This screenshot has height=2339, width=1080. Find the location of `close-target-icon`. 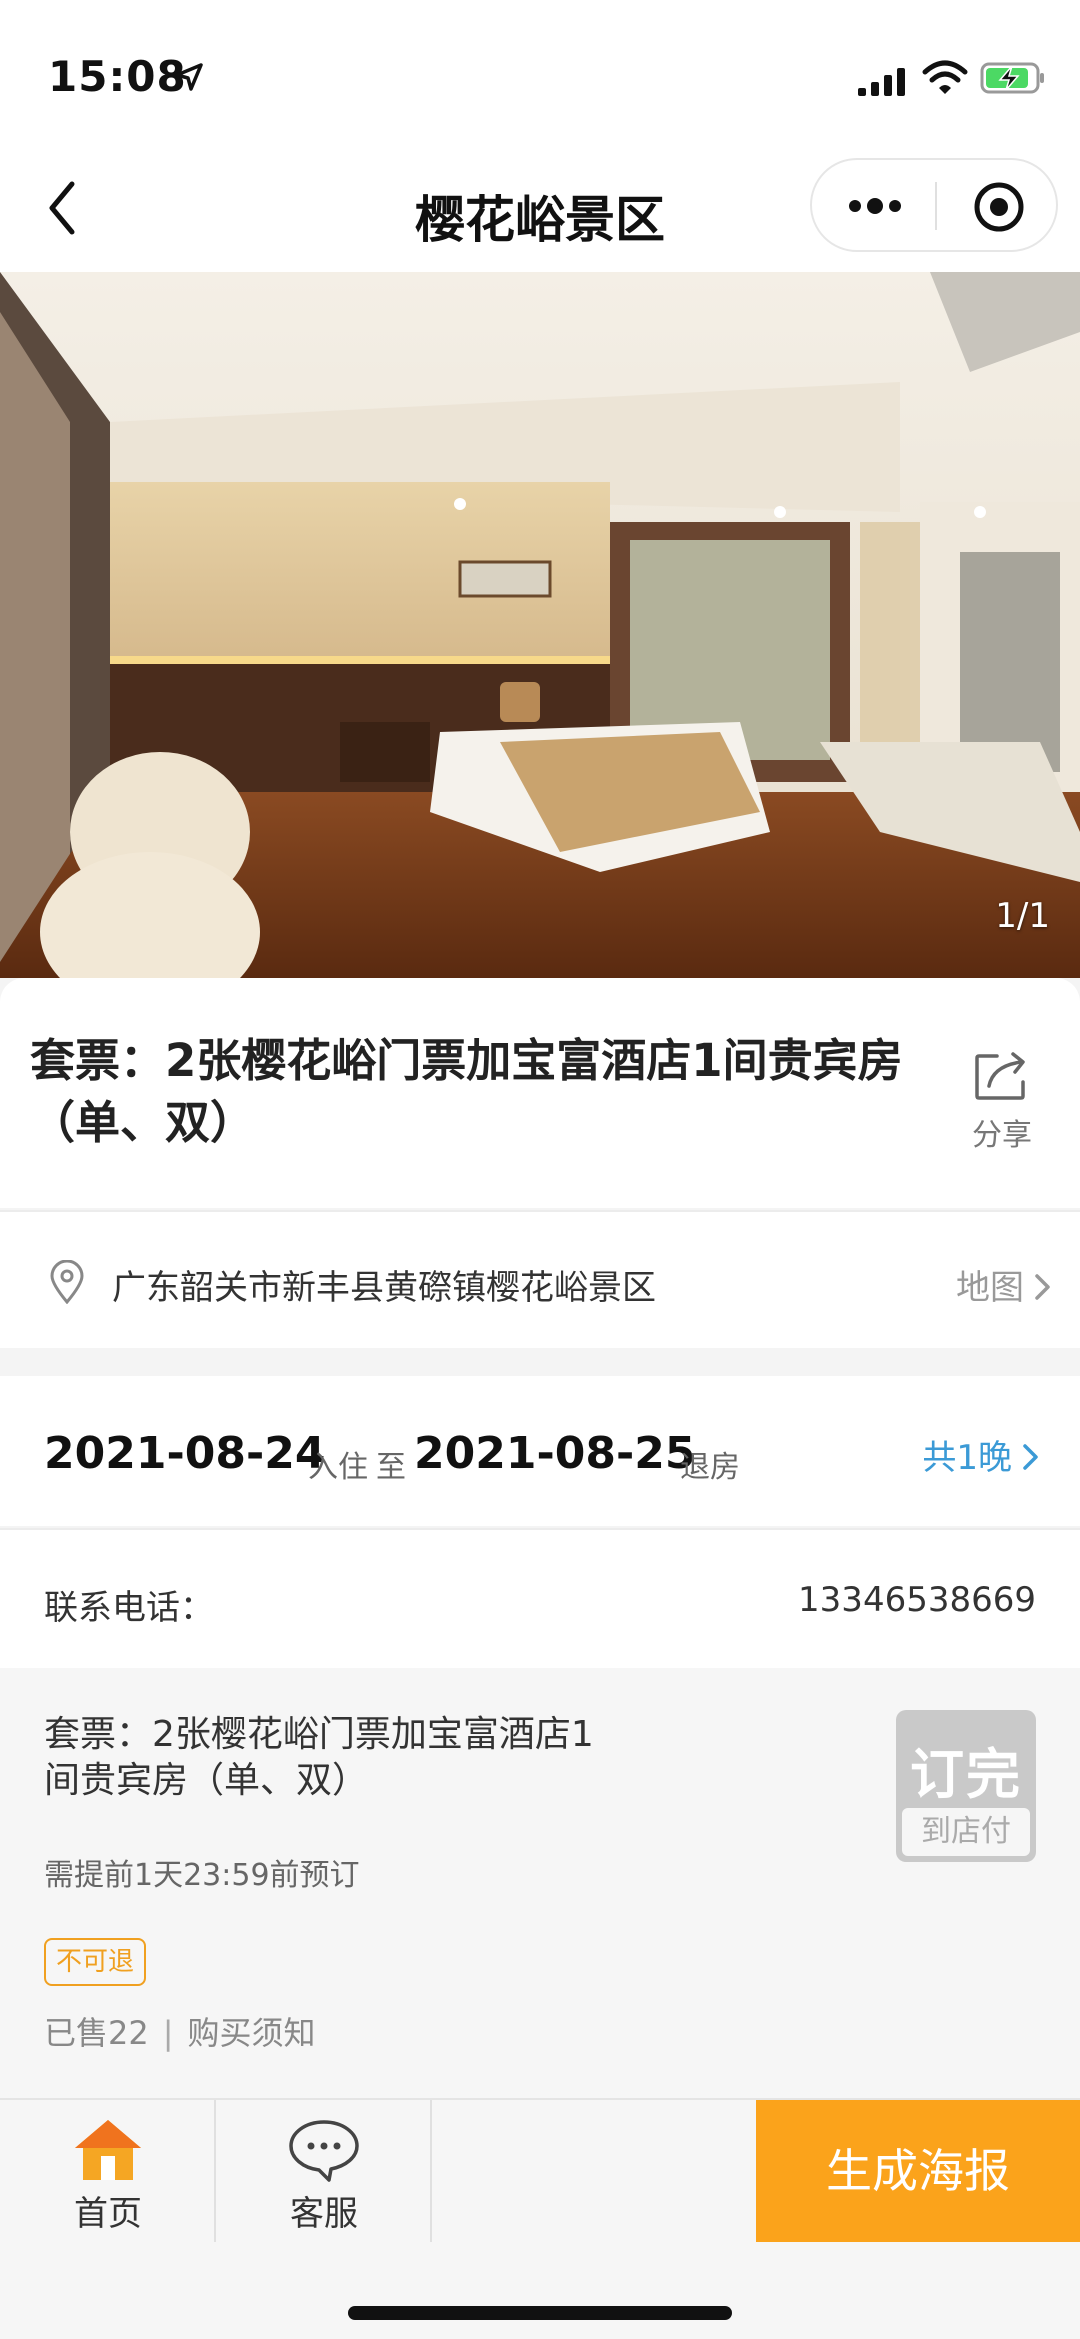

close-target-icon is located at coordinates (999, 207).